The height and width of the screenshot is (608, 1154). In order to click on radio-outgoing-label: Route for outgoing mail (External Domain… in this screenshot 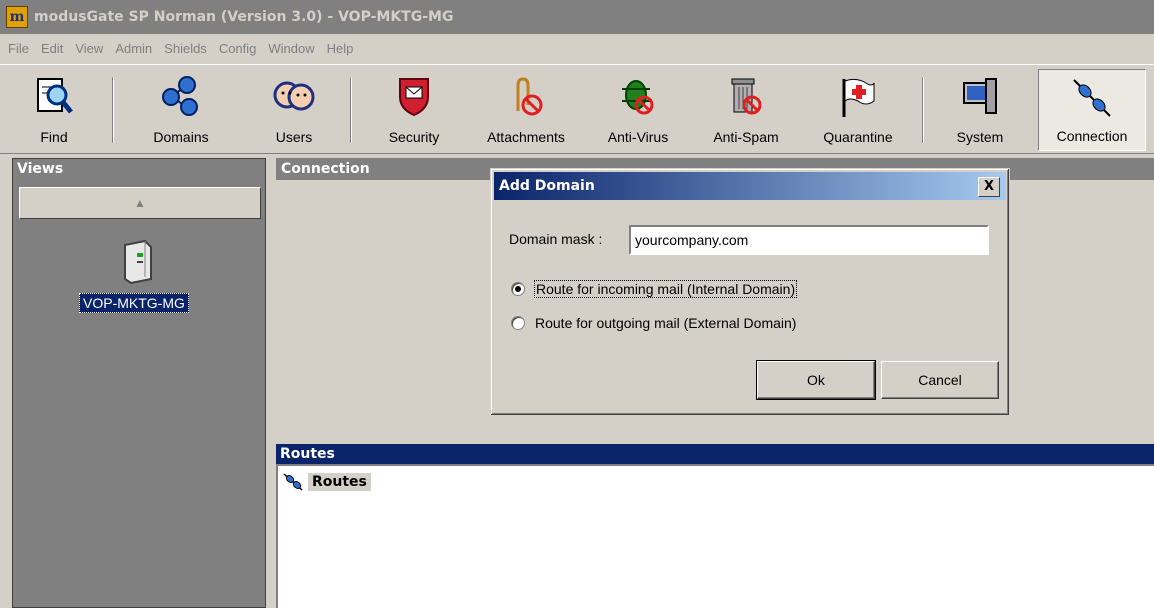, I will do `click(666, 323)`.